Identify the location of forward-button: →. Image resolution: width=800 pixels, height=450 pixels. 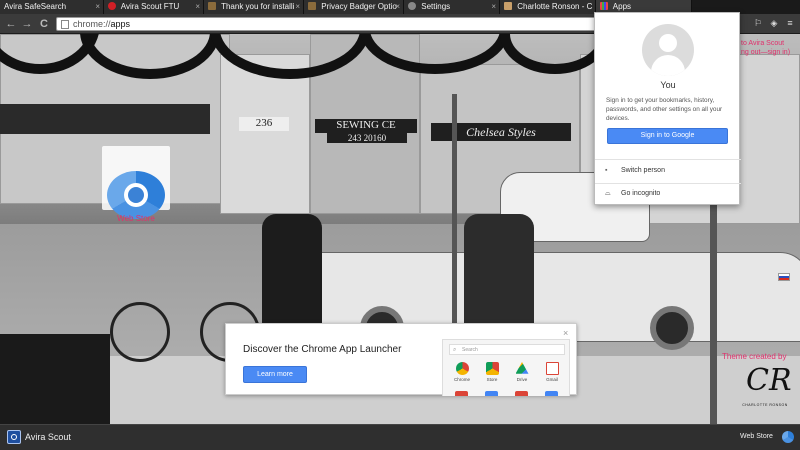
(27, 24).